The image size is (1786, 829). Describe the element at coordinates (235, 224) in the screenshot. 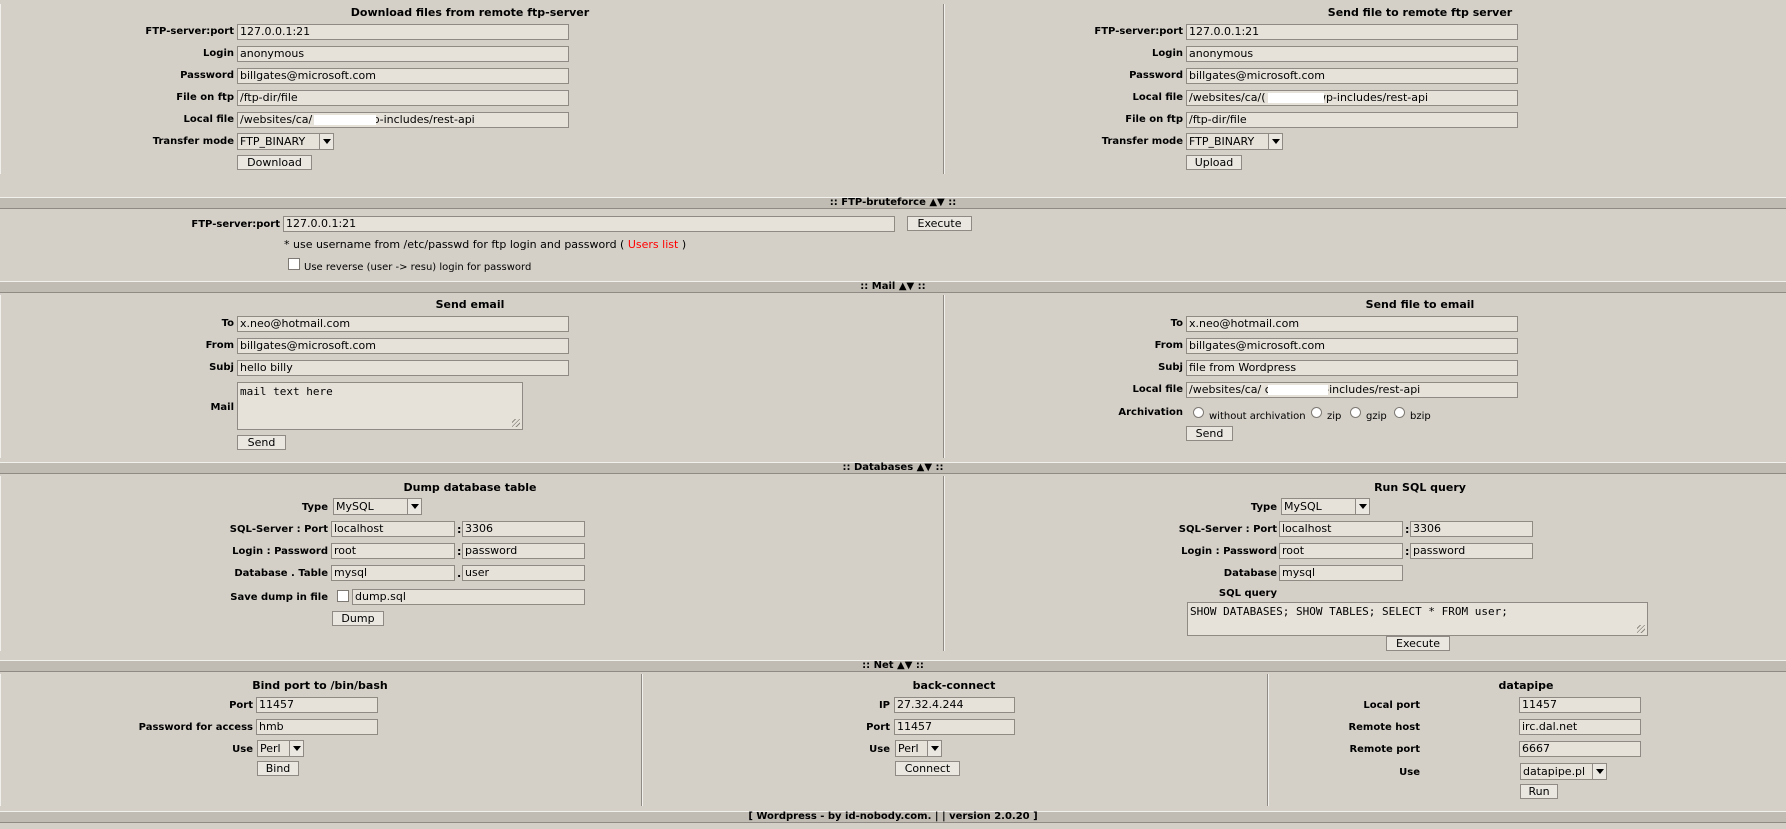

I see `bruteforce-server-label: FTP-server:port` at that location.